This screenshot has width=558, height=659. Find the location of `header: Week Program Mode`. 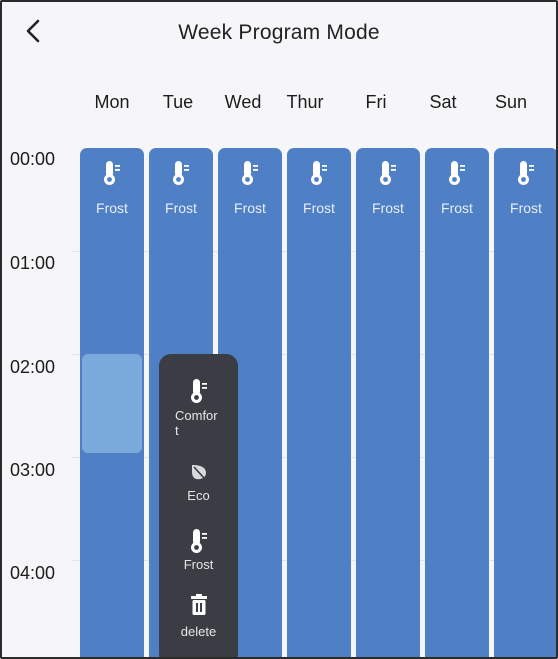

header: Week Program Mode is located at coordinates (279, 33).